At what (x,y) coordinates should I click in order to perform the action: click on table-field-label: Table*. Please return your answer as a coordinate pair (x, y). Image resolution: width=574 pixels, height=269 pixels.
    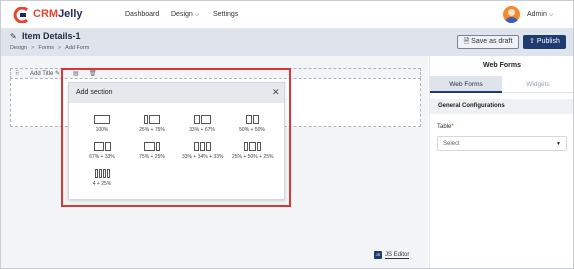
    Looking at the image, I should click on (445, 127).